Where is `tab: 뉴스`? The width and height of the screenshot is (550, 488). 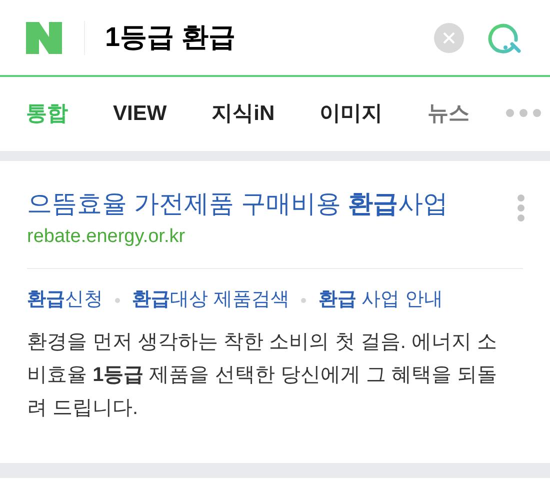 tab: 뉴스 is located at coordinates (449, 114).